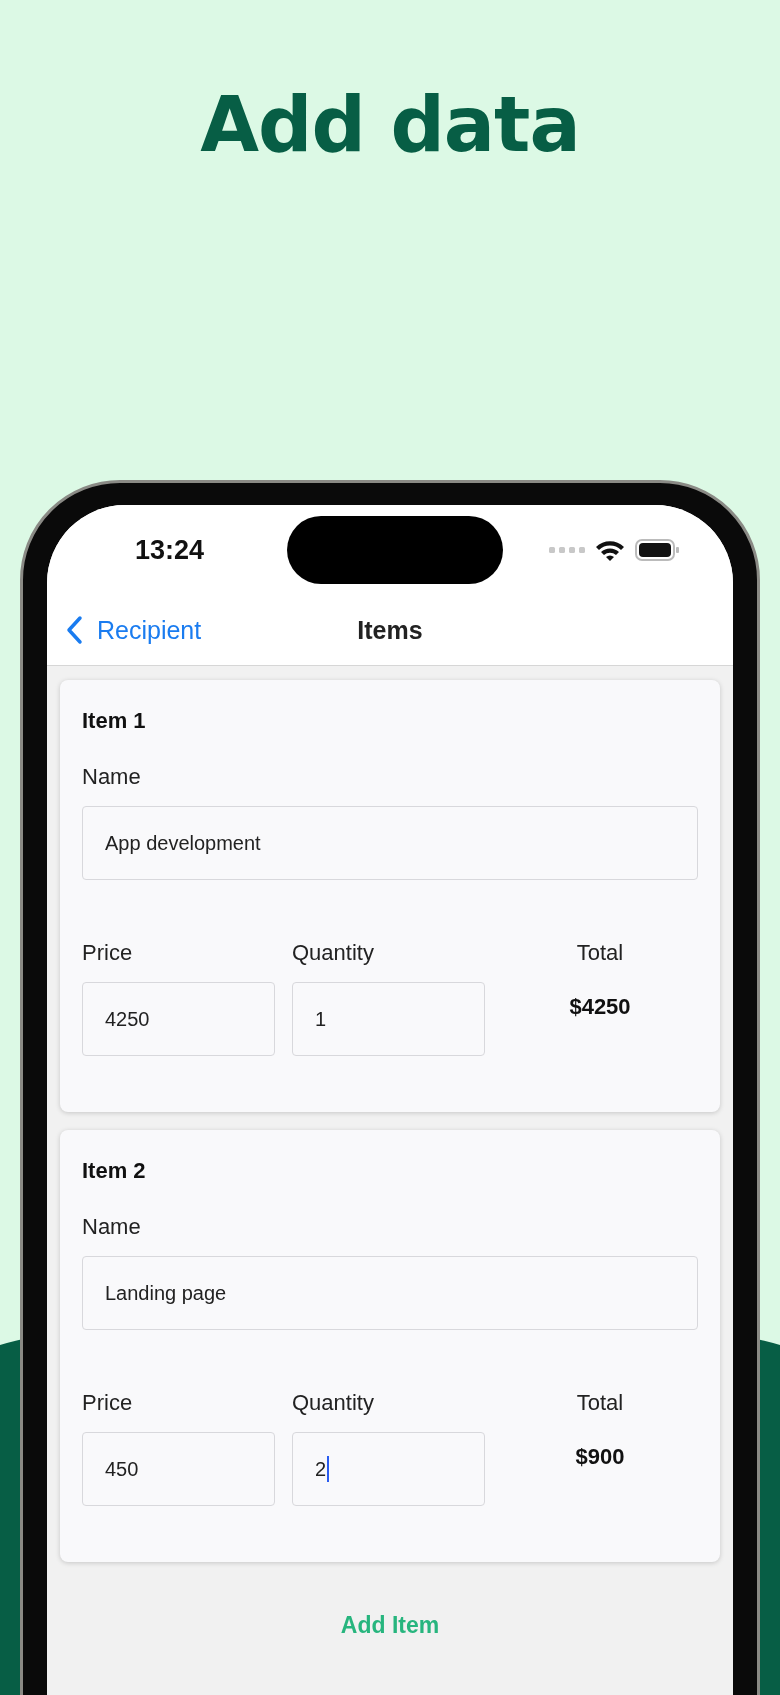 The width and height of the screenshot is (780, 1695). Describe the element at coordinates (610, 550) in the screenshot. I see `wifi-icon` at that location.